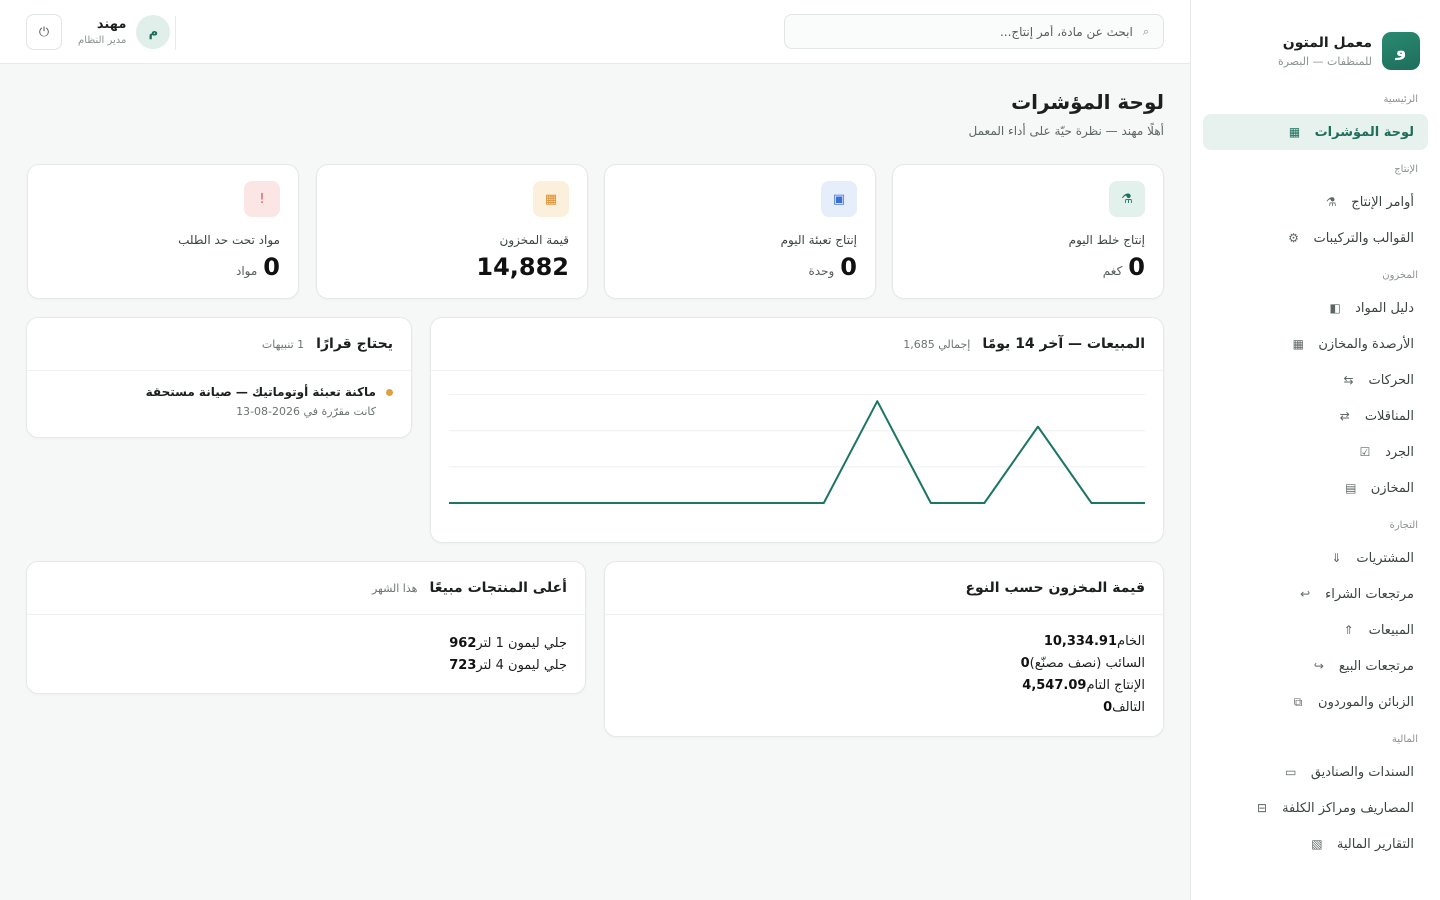  Describe the element at coordinates (884, 642) in the screenshot. I see `list-item: الخام 10,334.91` at that location.